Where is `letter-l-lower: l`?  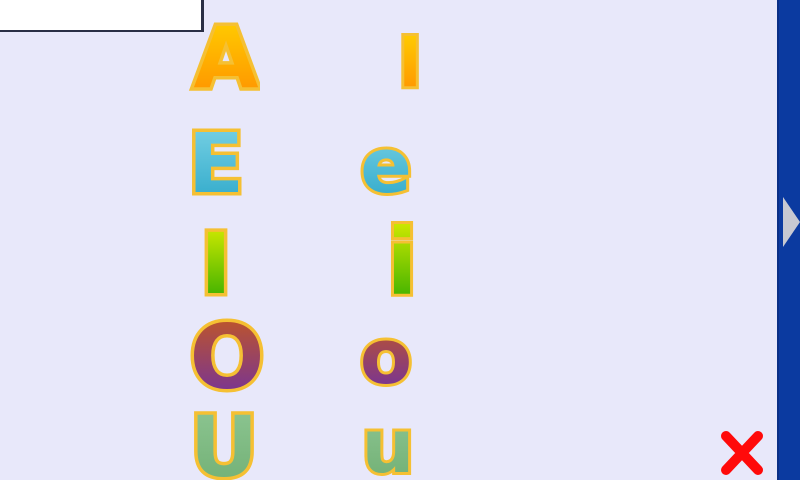 letter-l-lower: l is located at coordinates (410, 60).